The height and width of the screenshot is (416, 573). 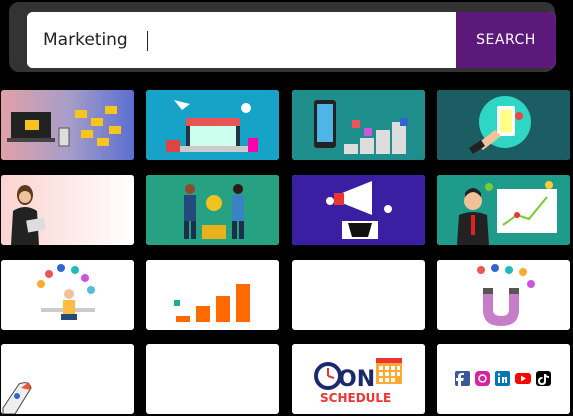 What do you see at coordinates (147, 41) in the screenshot?
I see `text-caret` at bounding box center [147, 41].